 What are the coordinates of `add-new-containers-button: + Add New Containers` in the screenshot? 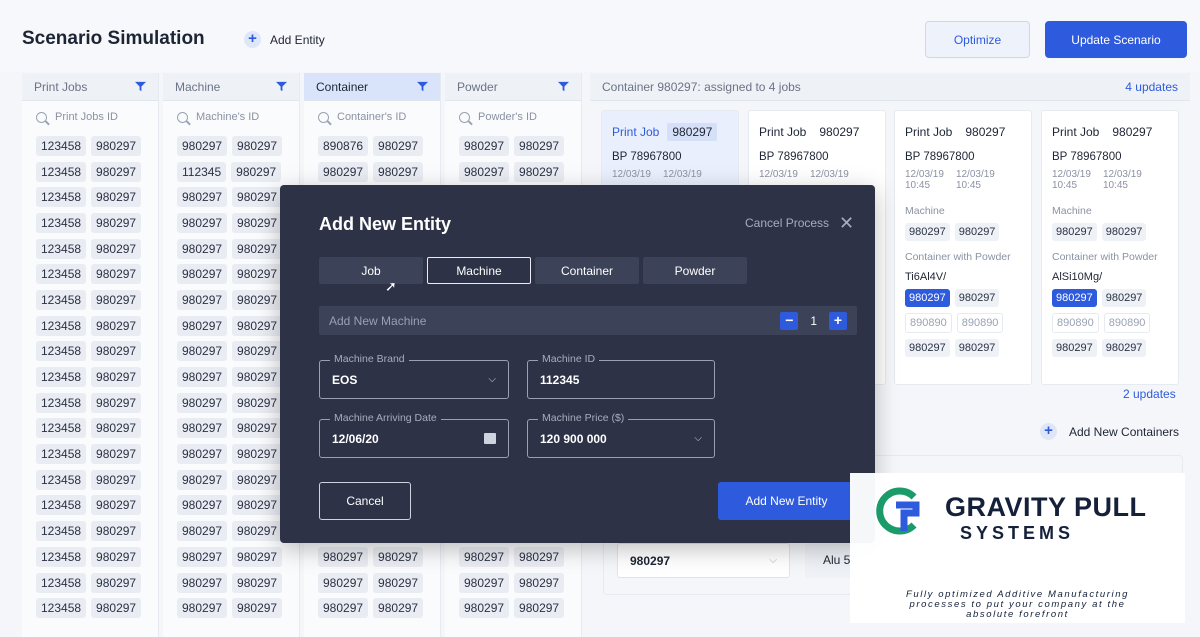 It's located at (1109, 431).